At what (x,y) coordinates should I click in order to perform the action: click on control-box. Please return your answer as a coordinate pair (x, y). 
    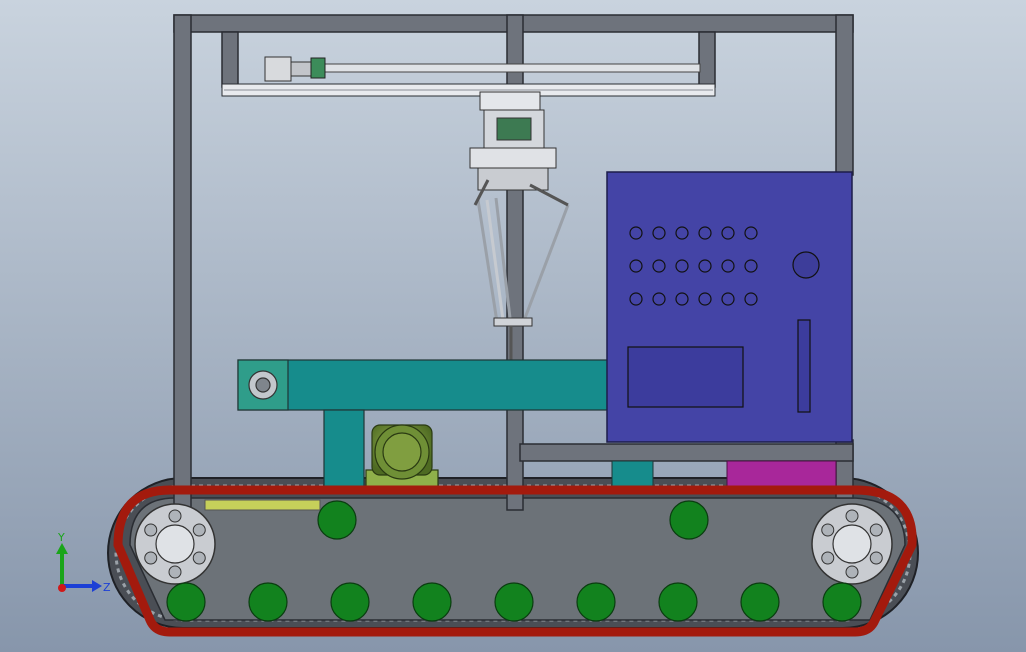
    Looking at the image, I should click on (729, 307).